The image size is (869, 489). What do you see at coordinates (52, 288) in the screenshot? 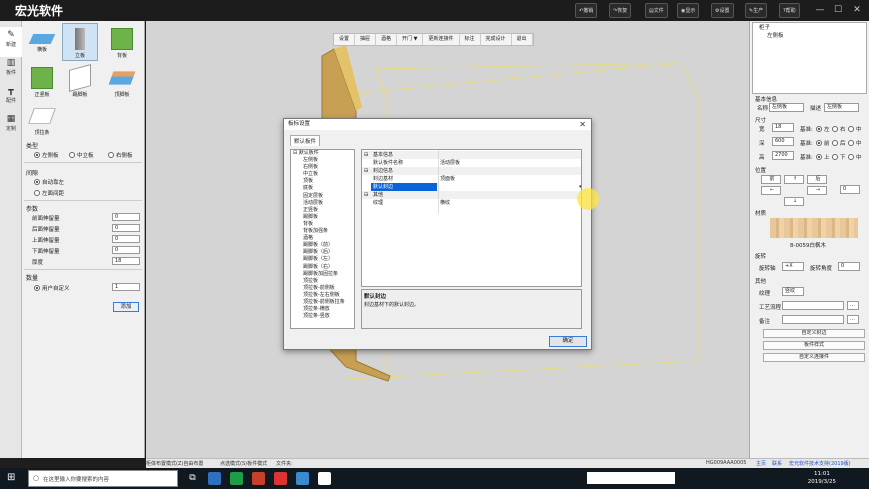
I see `radio-user-defined: 用户自定义` at bounding box center [52, 288].